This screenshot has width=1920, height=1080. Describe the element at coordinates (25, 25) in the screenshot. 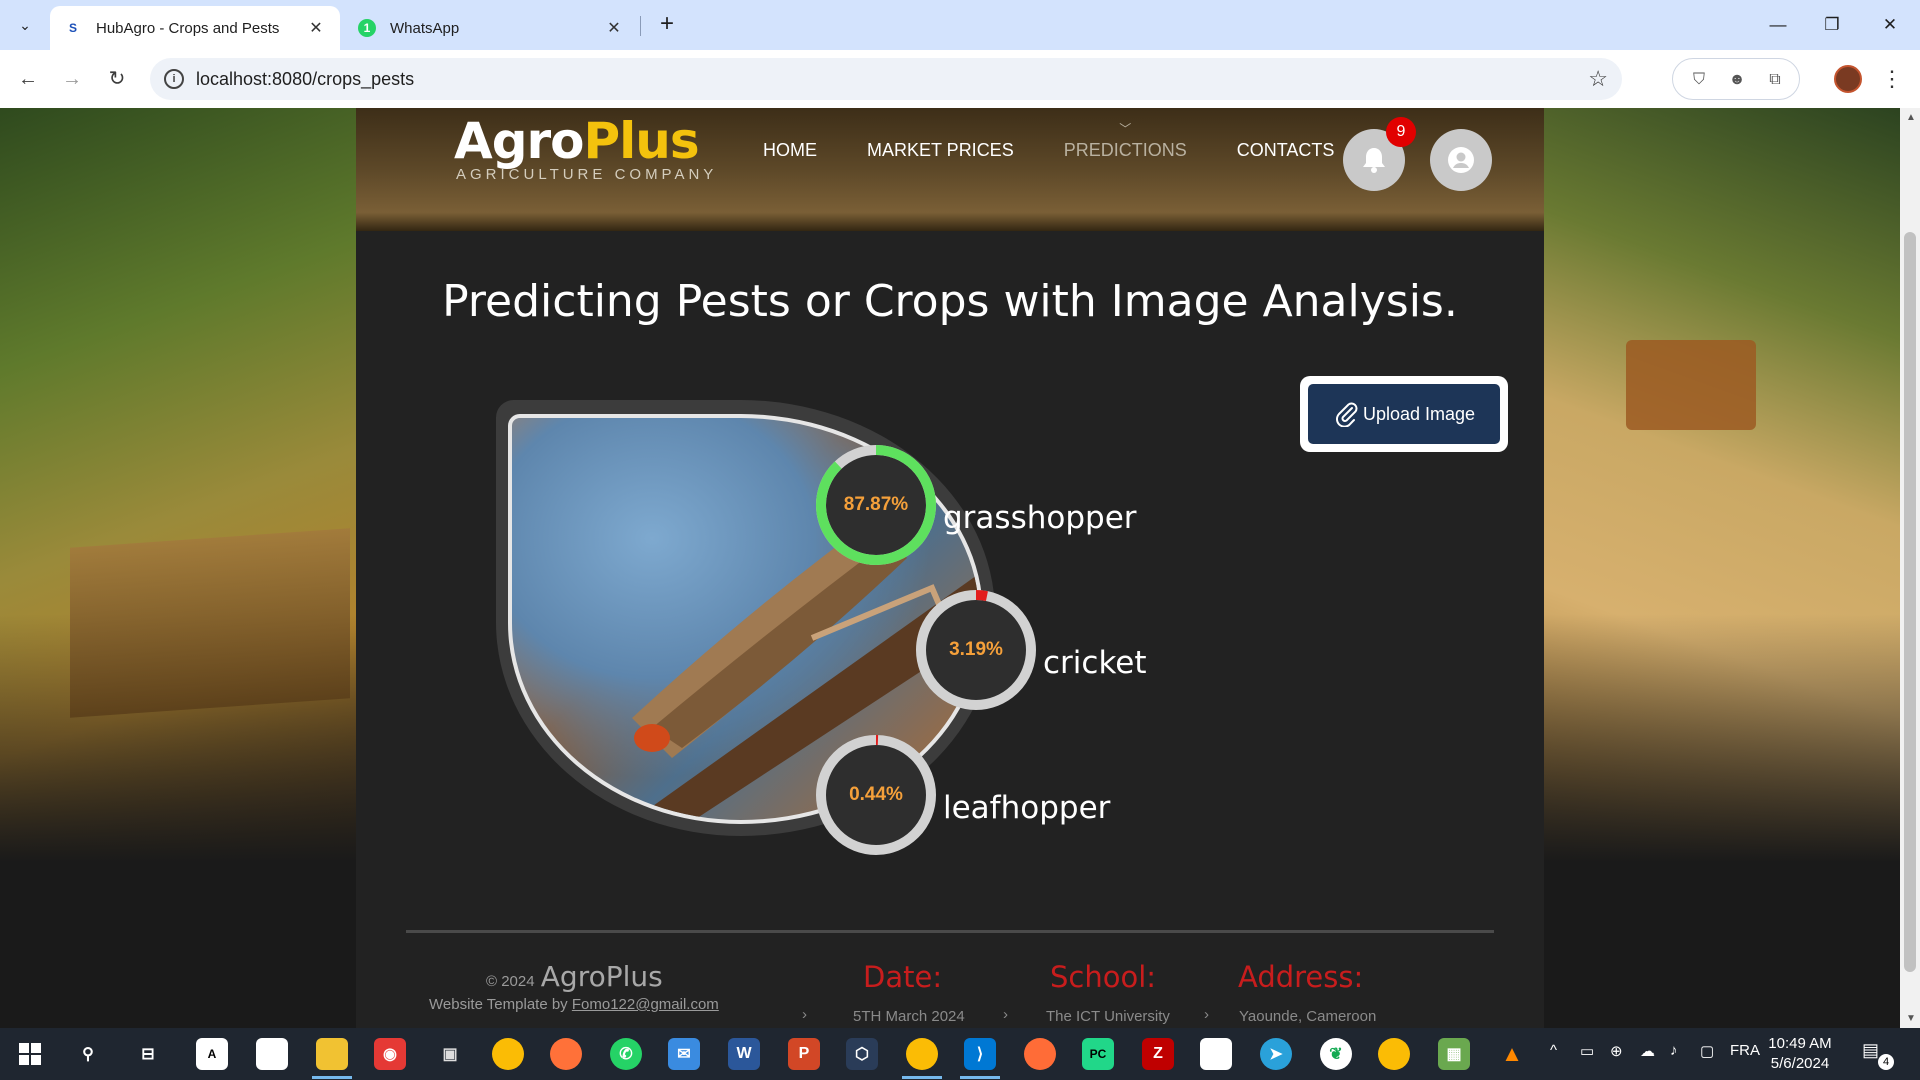

I see `tab-search-button: ⌄` at that location.